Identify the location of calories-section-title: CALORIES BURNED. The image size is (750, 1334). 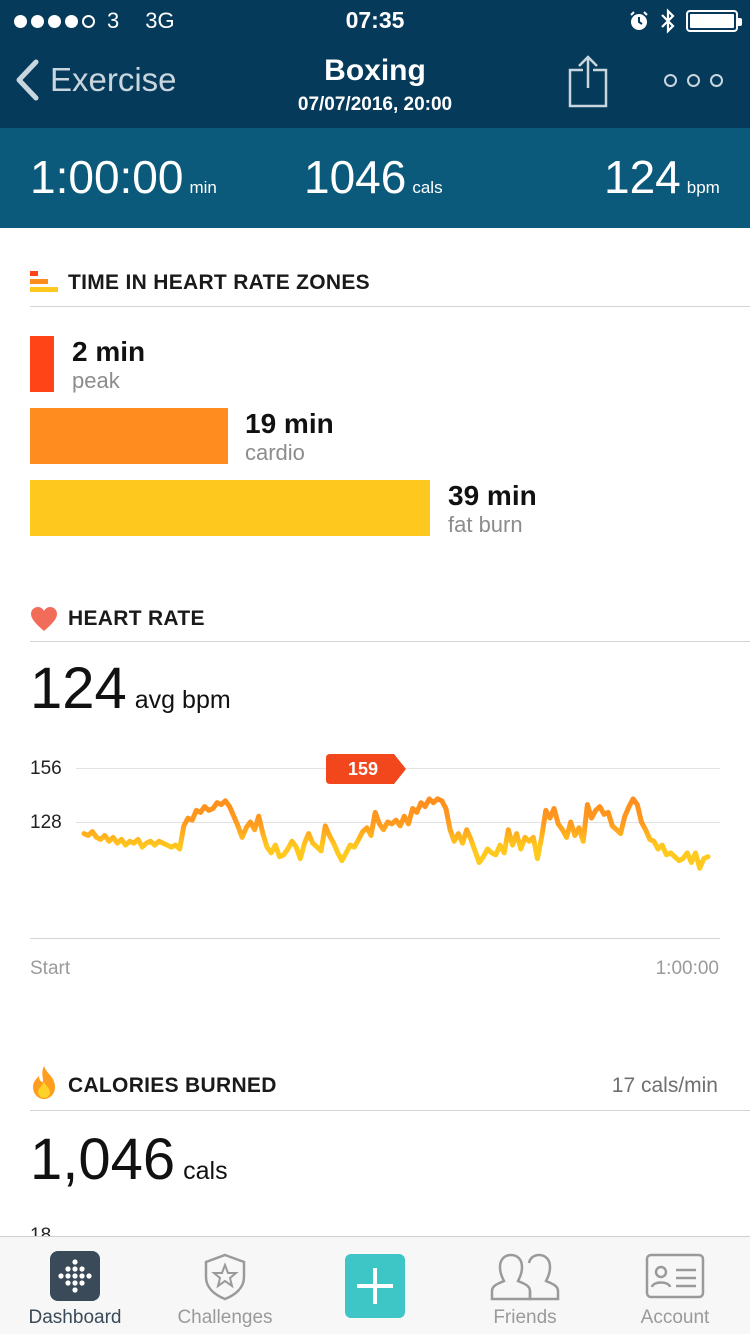
(172, 1085).